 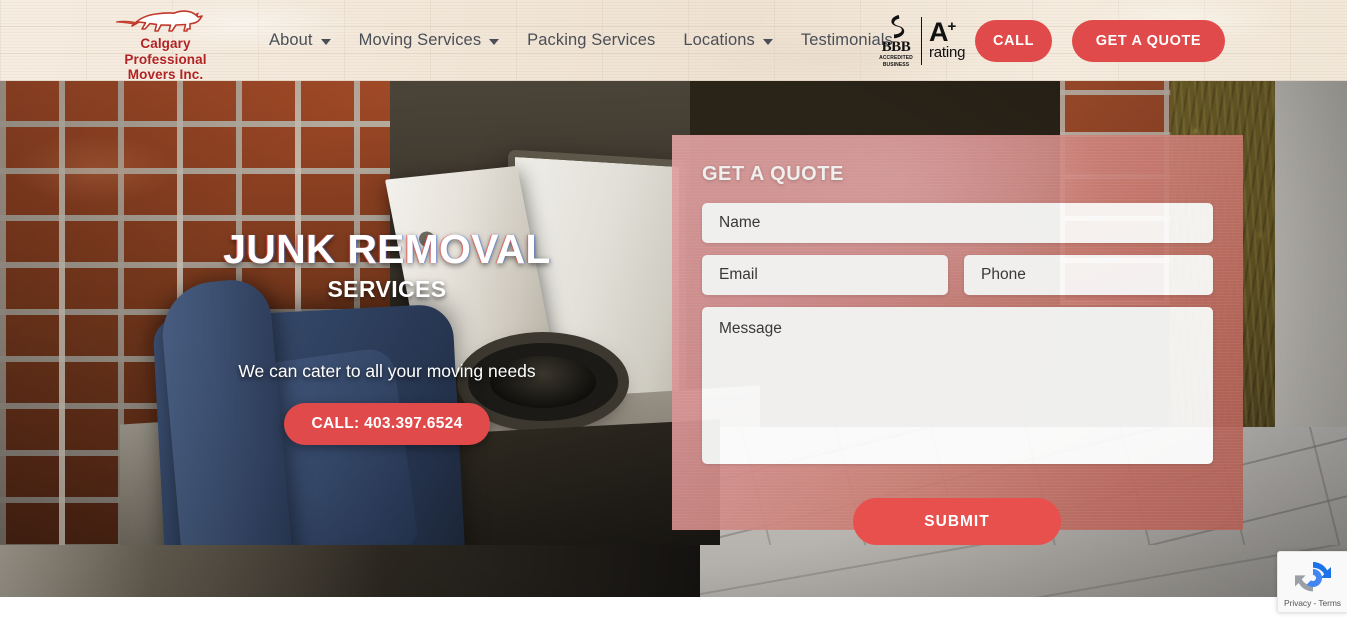 What do you see at coordinates (896, 64) in the screenshot?
I see `bbb-accredited-line-2: BUSINESS` at bounding box center [896, 64].